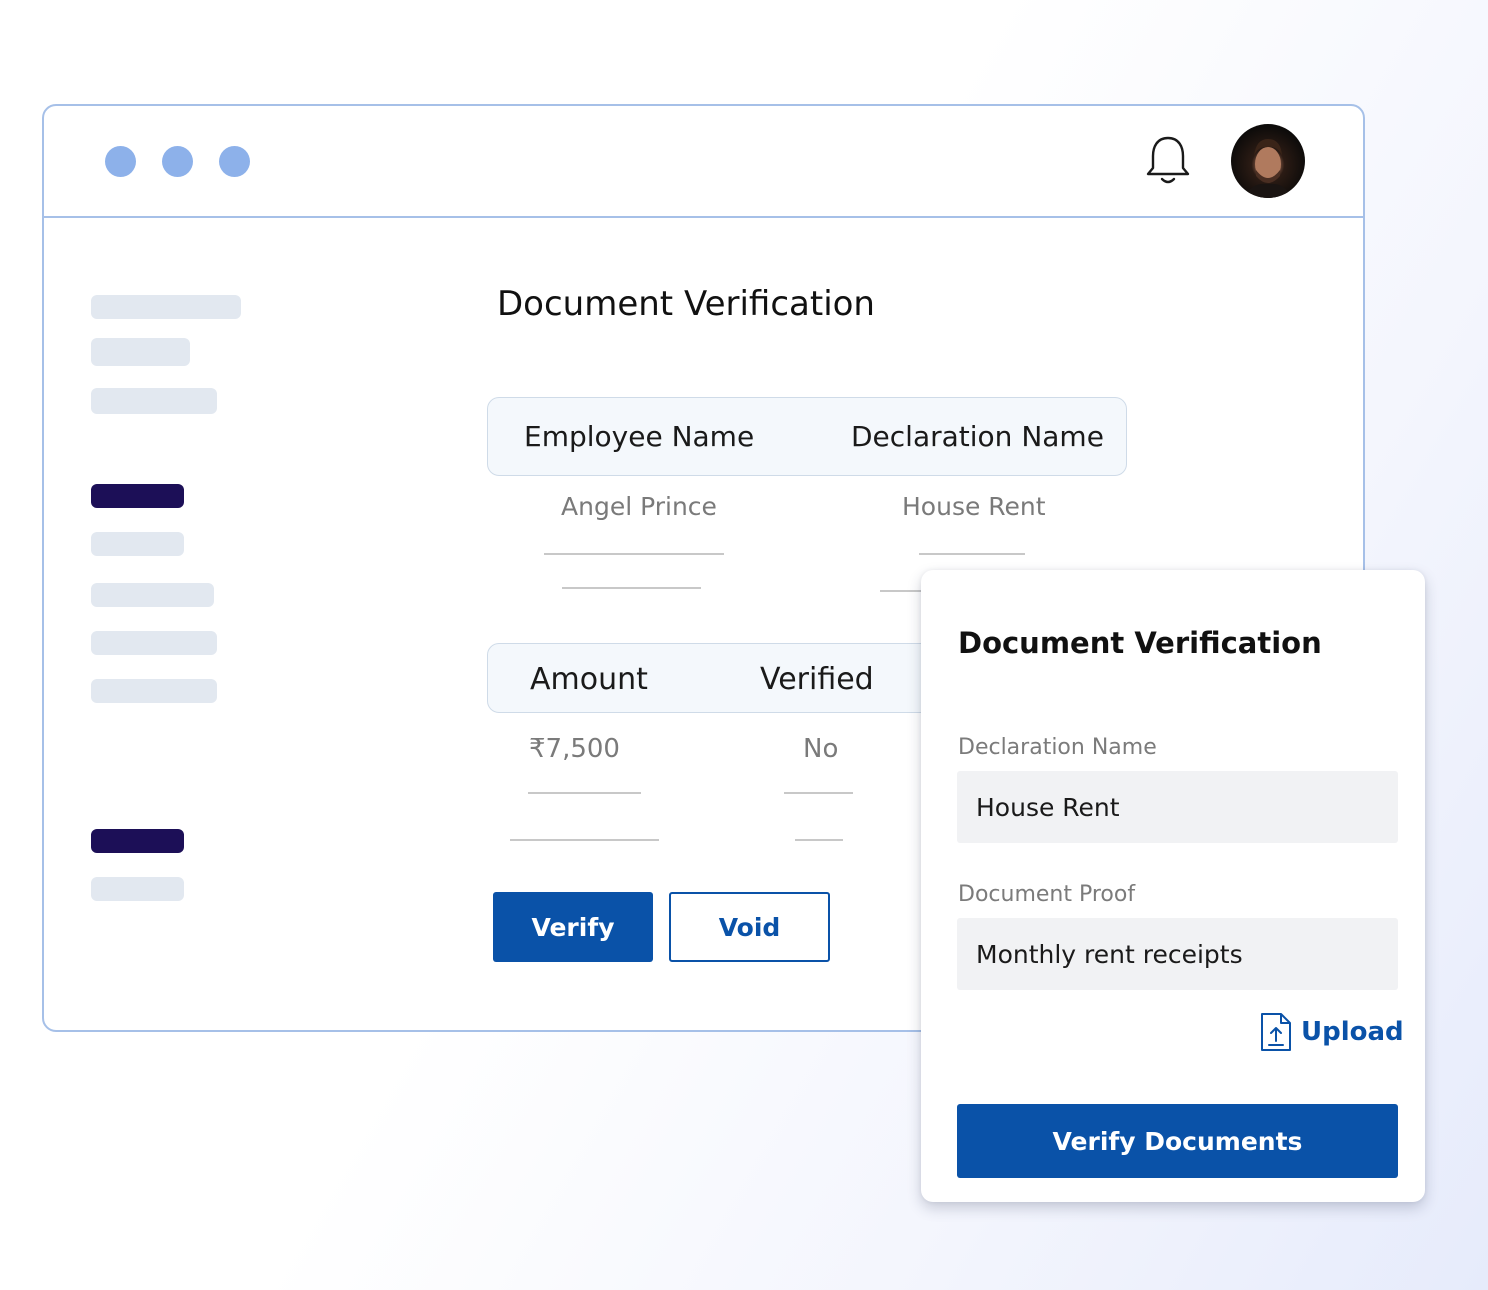 This screenshot has width=1488, height=1290. Describe the element at coordinates (1177, 807) in the screenshot. I see `declaration-name-field: House Rent` at that location.